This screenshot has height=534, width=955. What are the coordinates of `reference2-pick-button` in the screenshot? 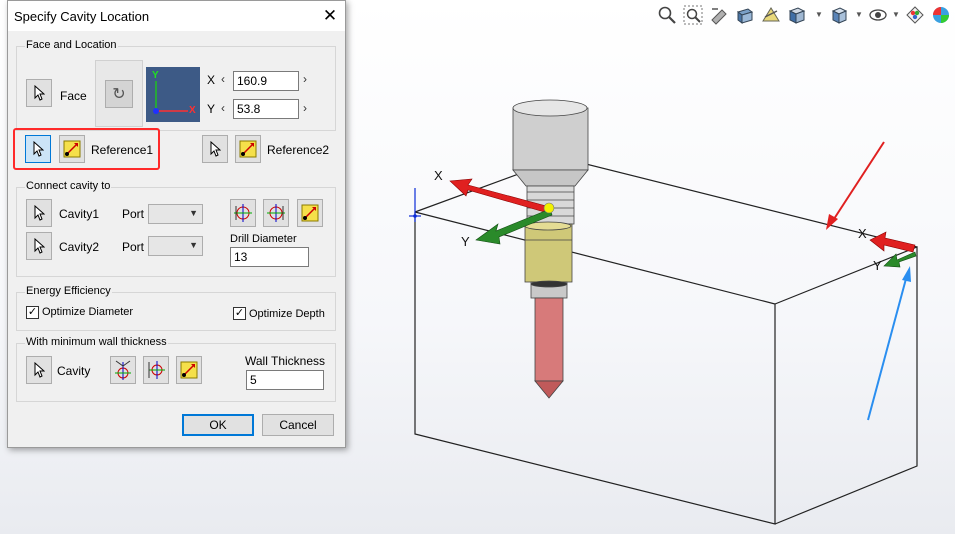 It's located at (248, 149).